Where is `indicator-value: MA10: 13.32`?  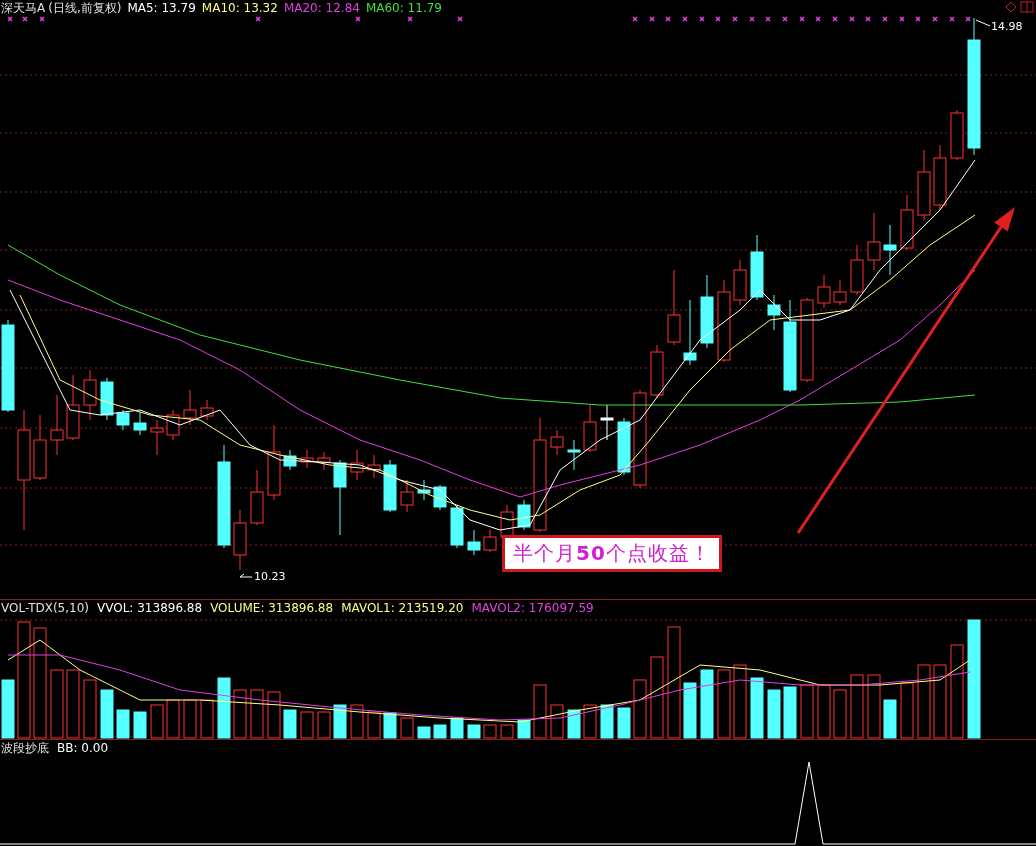
indicator-value: MA10: 13.32 is located at coordinates (239, 8).